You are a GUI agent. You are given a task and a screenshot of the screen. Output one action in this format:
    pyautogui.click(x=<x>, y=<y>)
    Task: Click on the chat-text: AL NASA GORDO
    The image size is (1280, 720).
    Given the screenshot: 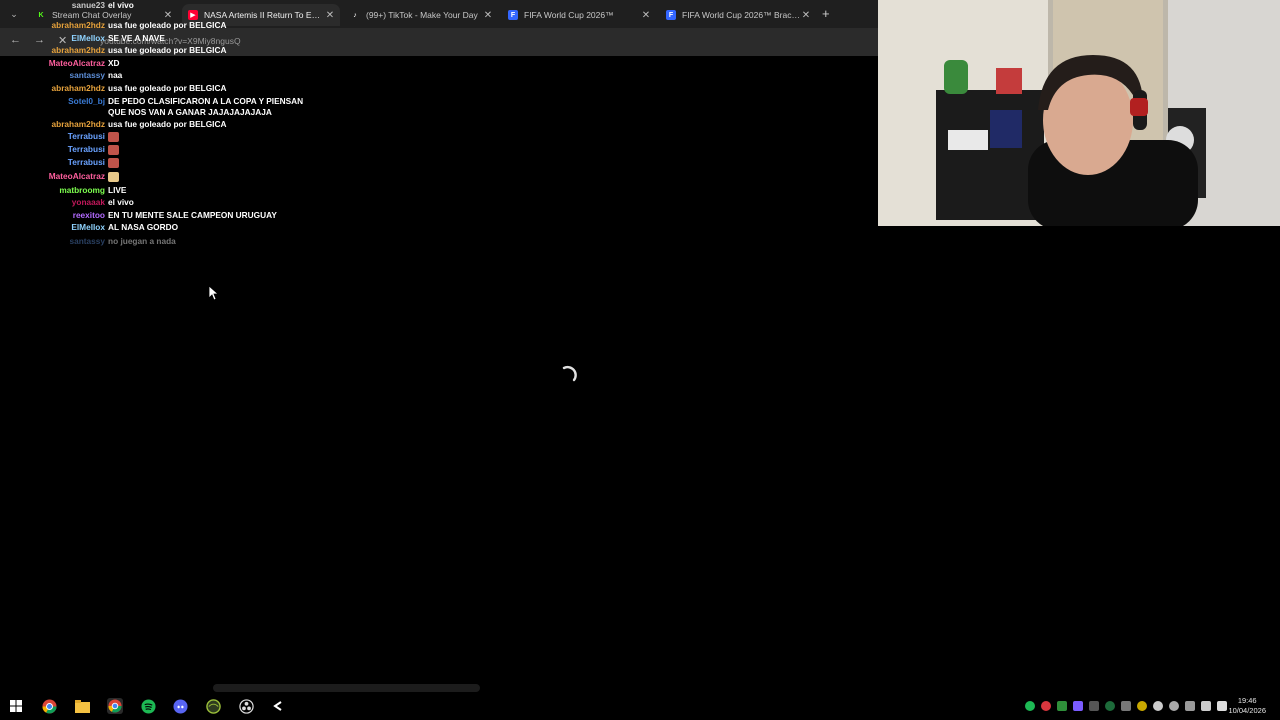 What is the action you would take?
    pyautogui.click(x=143, y=227)
    